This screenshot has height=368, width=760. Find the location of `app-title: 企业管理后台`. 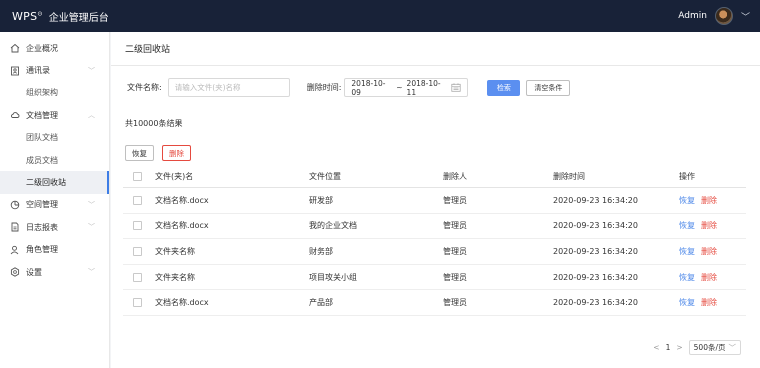

app-title: 企业管理后台 is located at coordinates (78, 18).